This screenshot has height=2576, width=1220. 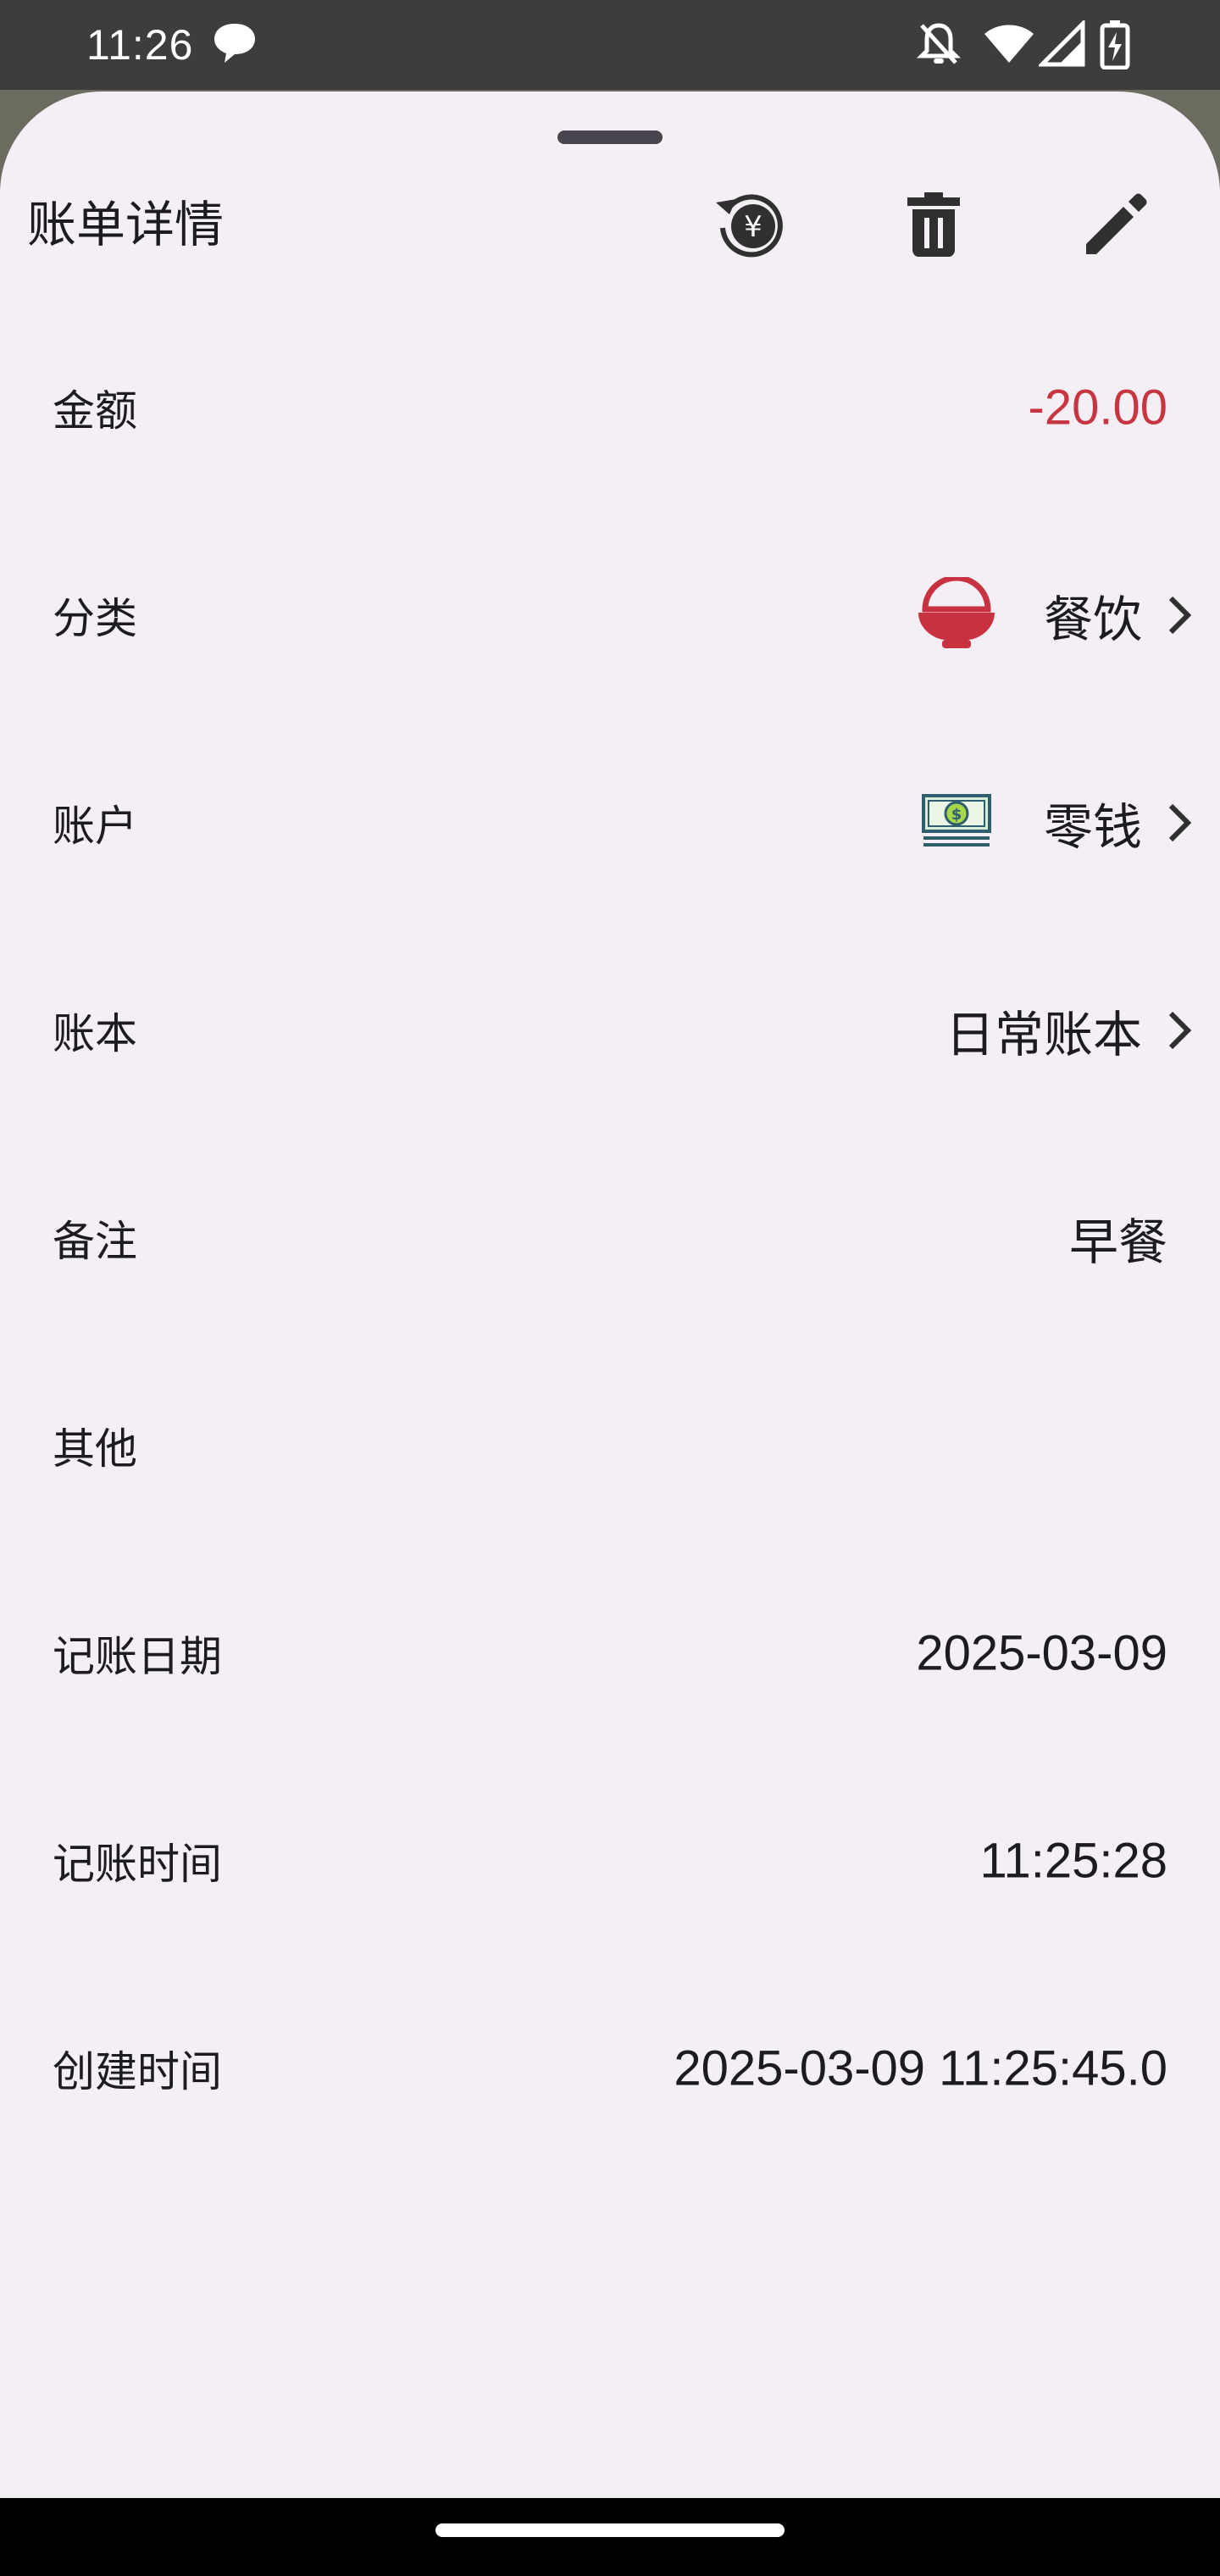 I want to click on pencil-icon, so click(x=1116, y=226).